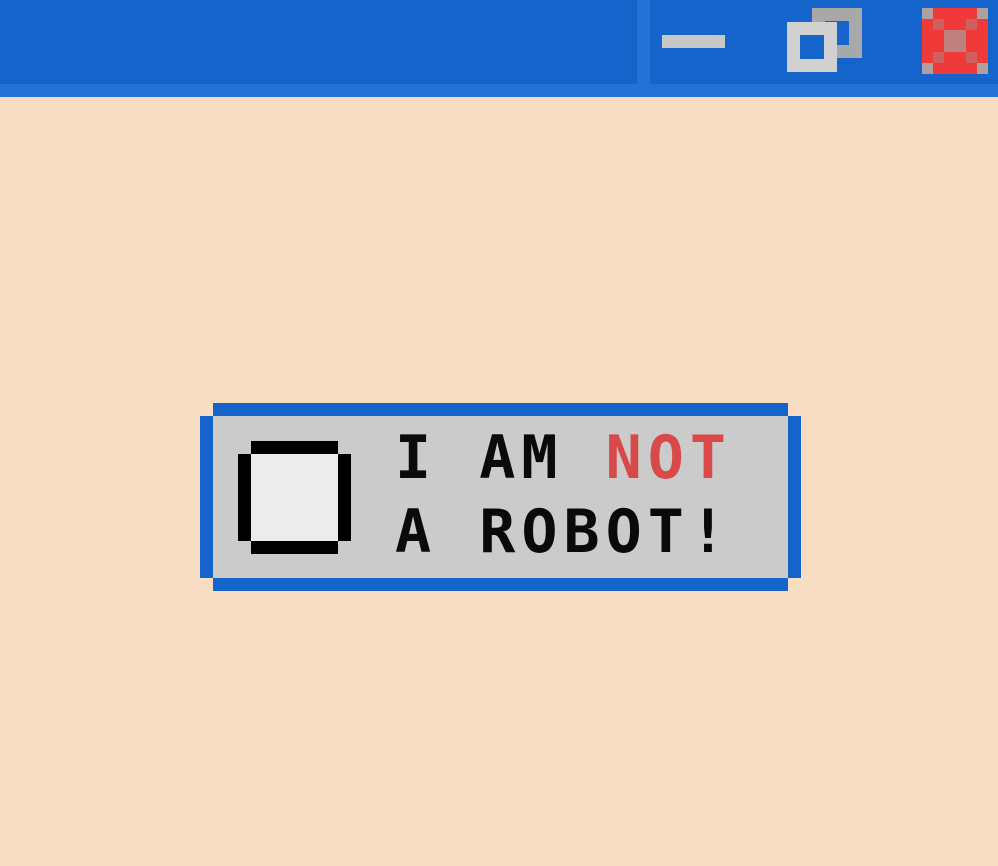 The width and height of the screenshot is (998, 866). Describe the element at coordinates (499, 90) in the screenshot. I see `title-bar-edge` at that location.